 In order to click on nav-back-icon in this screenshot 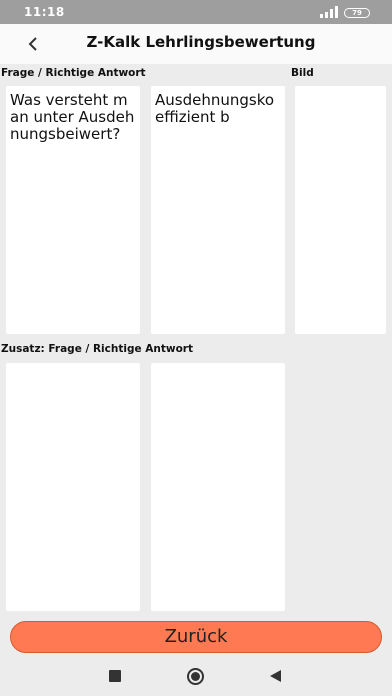, I will do `click(275, 676)`.